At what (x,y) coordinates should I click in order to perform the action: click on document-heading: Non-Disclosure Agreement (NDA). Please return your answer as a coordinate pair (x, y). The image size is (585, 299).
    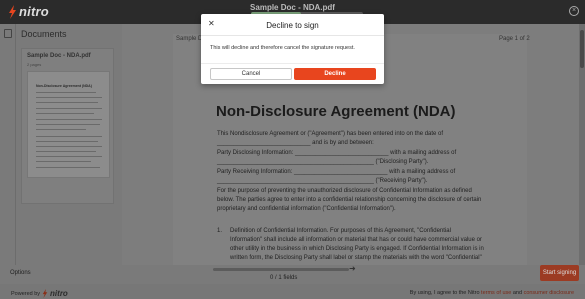
    Looking at the image, I should click on (336, 111).